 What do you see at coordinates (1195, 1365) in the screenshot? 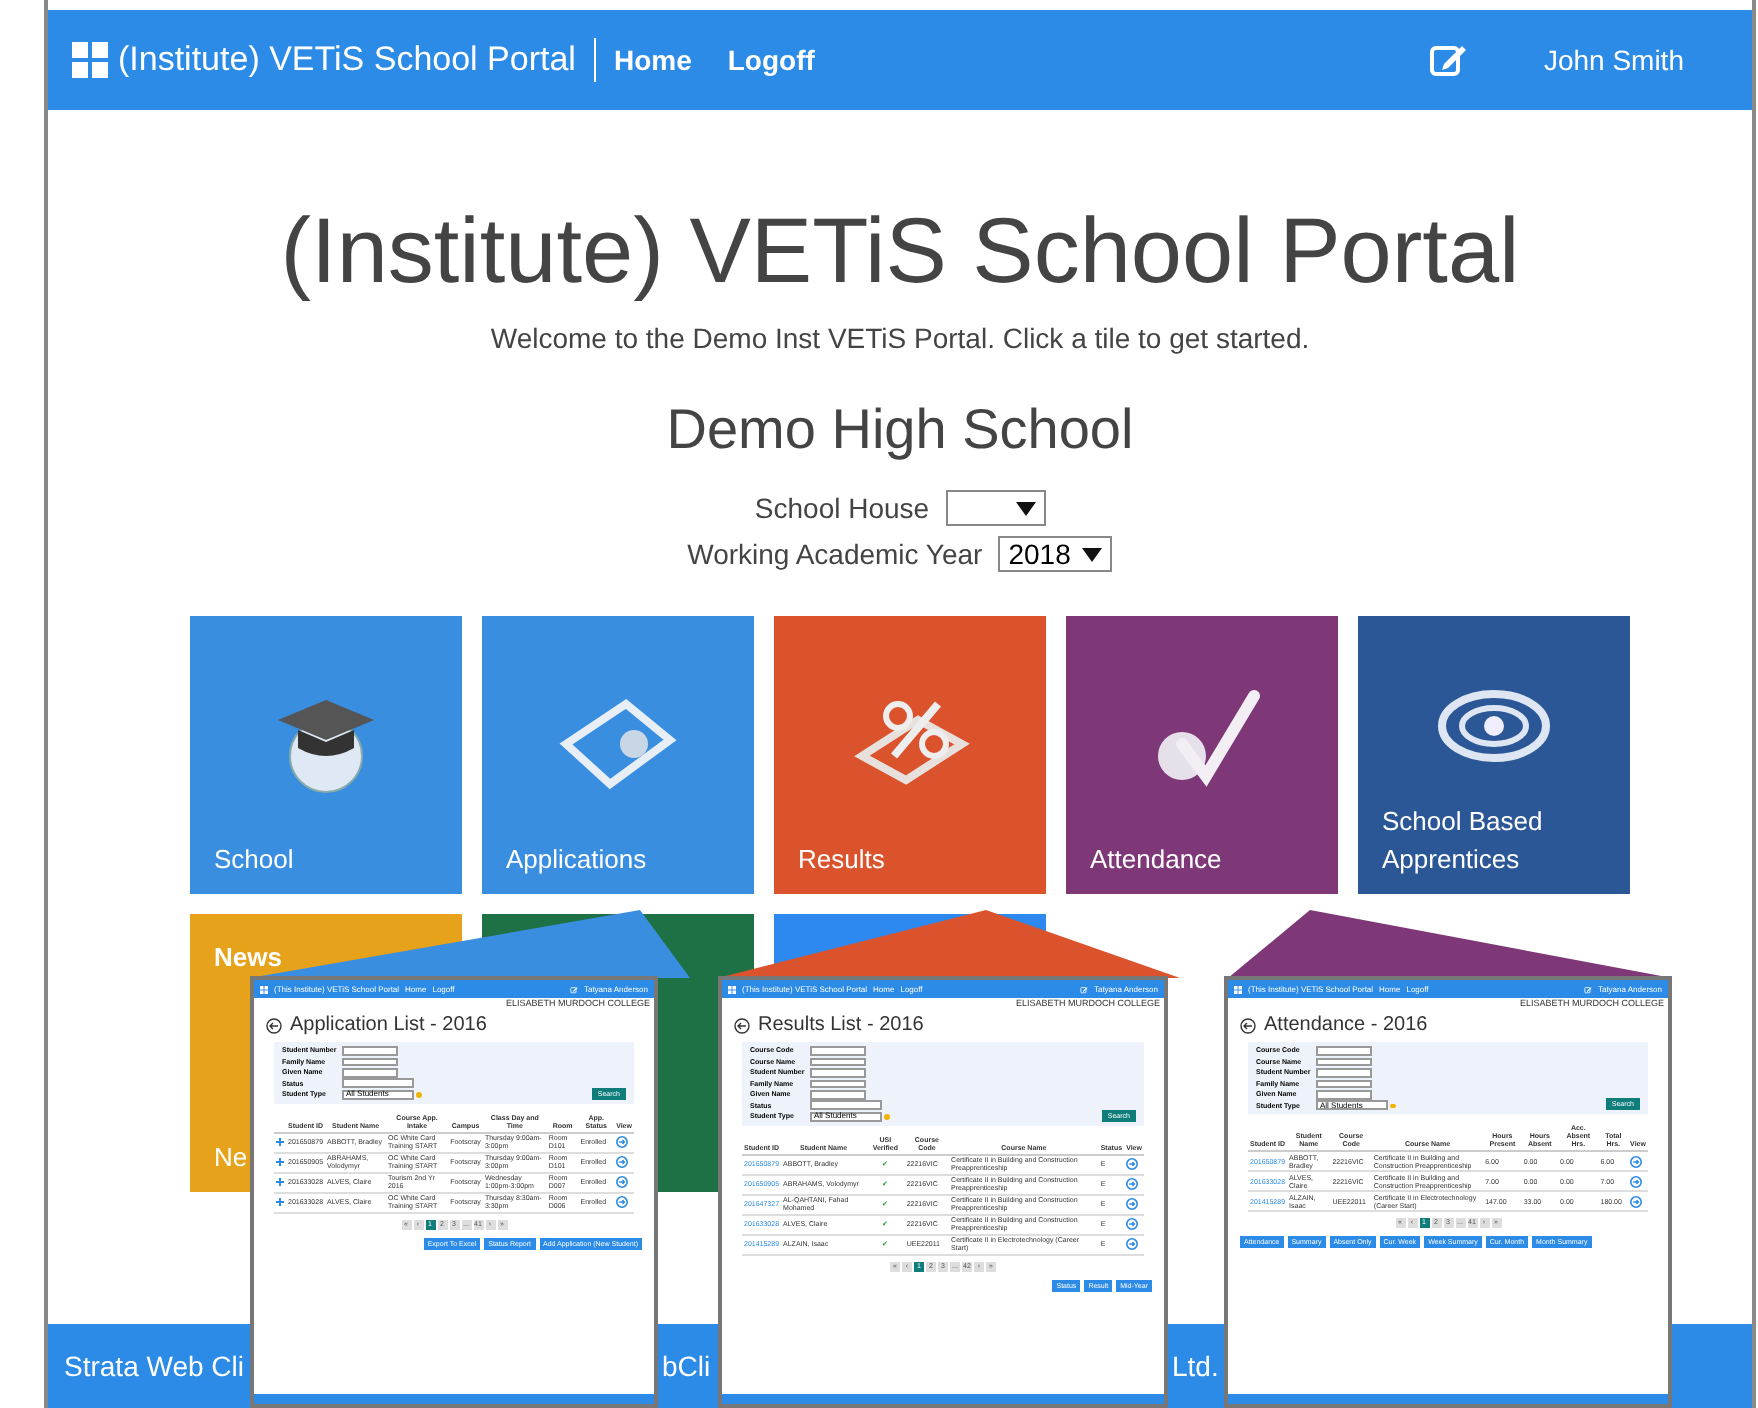
I see `footer-text: Ltd.` at bounding box center [1195, 1365].